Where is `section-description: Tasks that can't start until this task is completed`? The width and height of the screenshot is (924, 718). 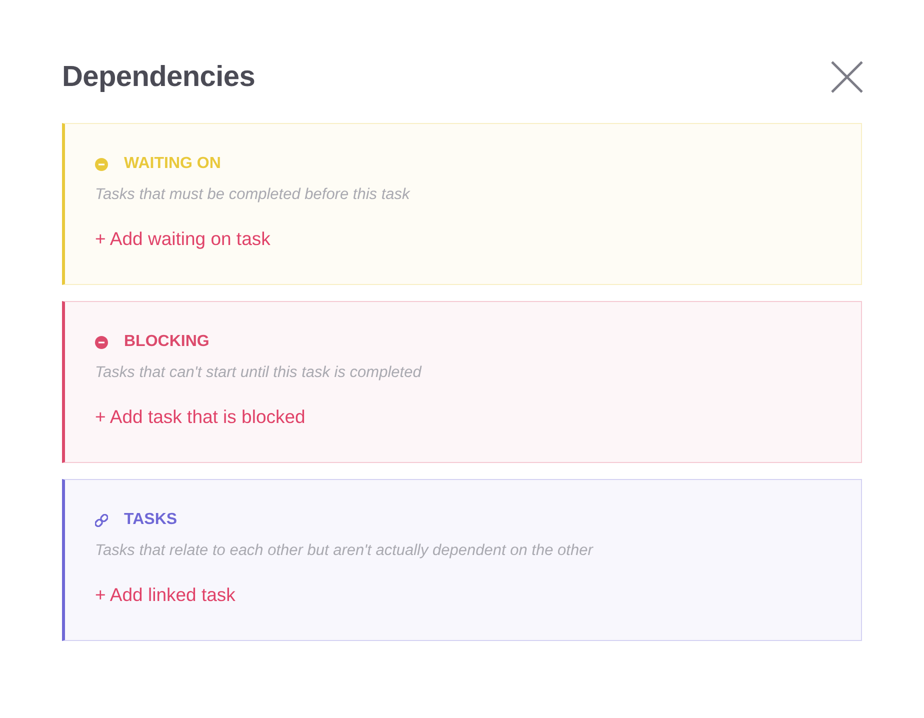 section-description: Tasks that can't start until this task is completed is located at coordinates (258, 373).